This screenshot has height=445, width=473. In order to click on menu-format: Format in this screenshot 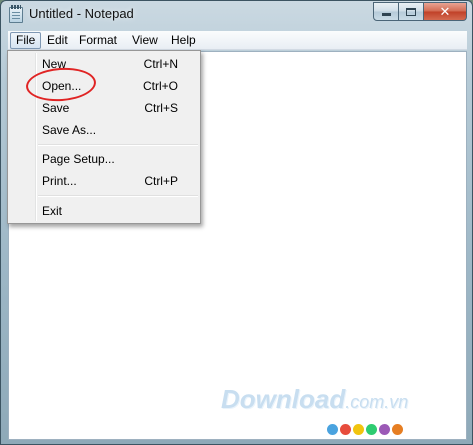, I will do `click(98, 40)`.